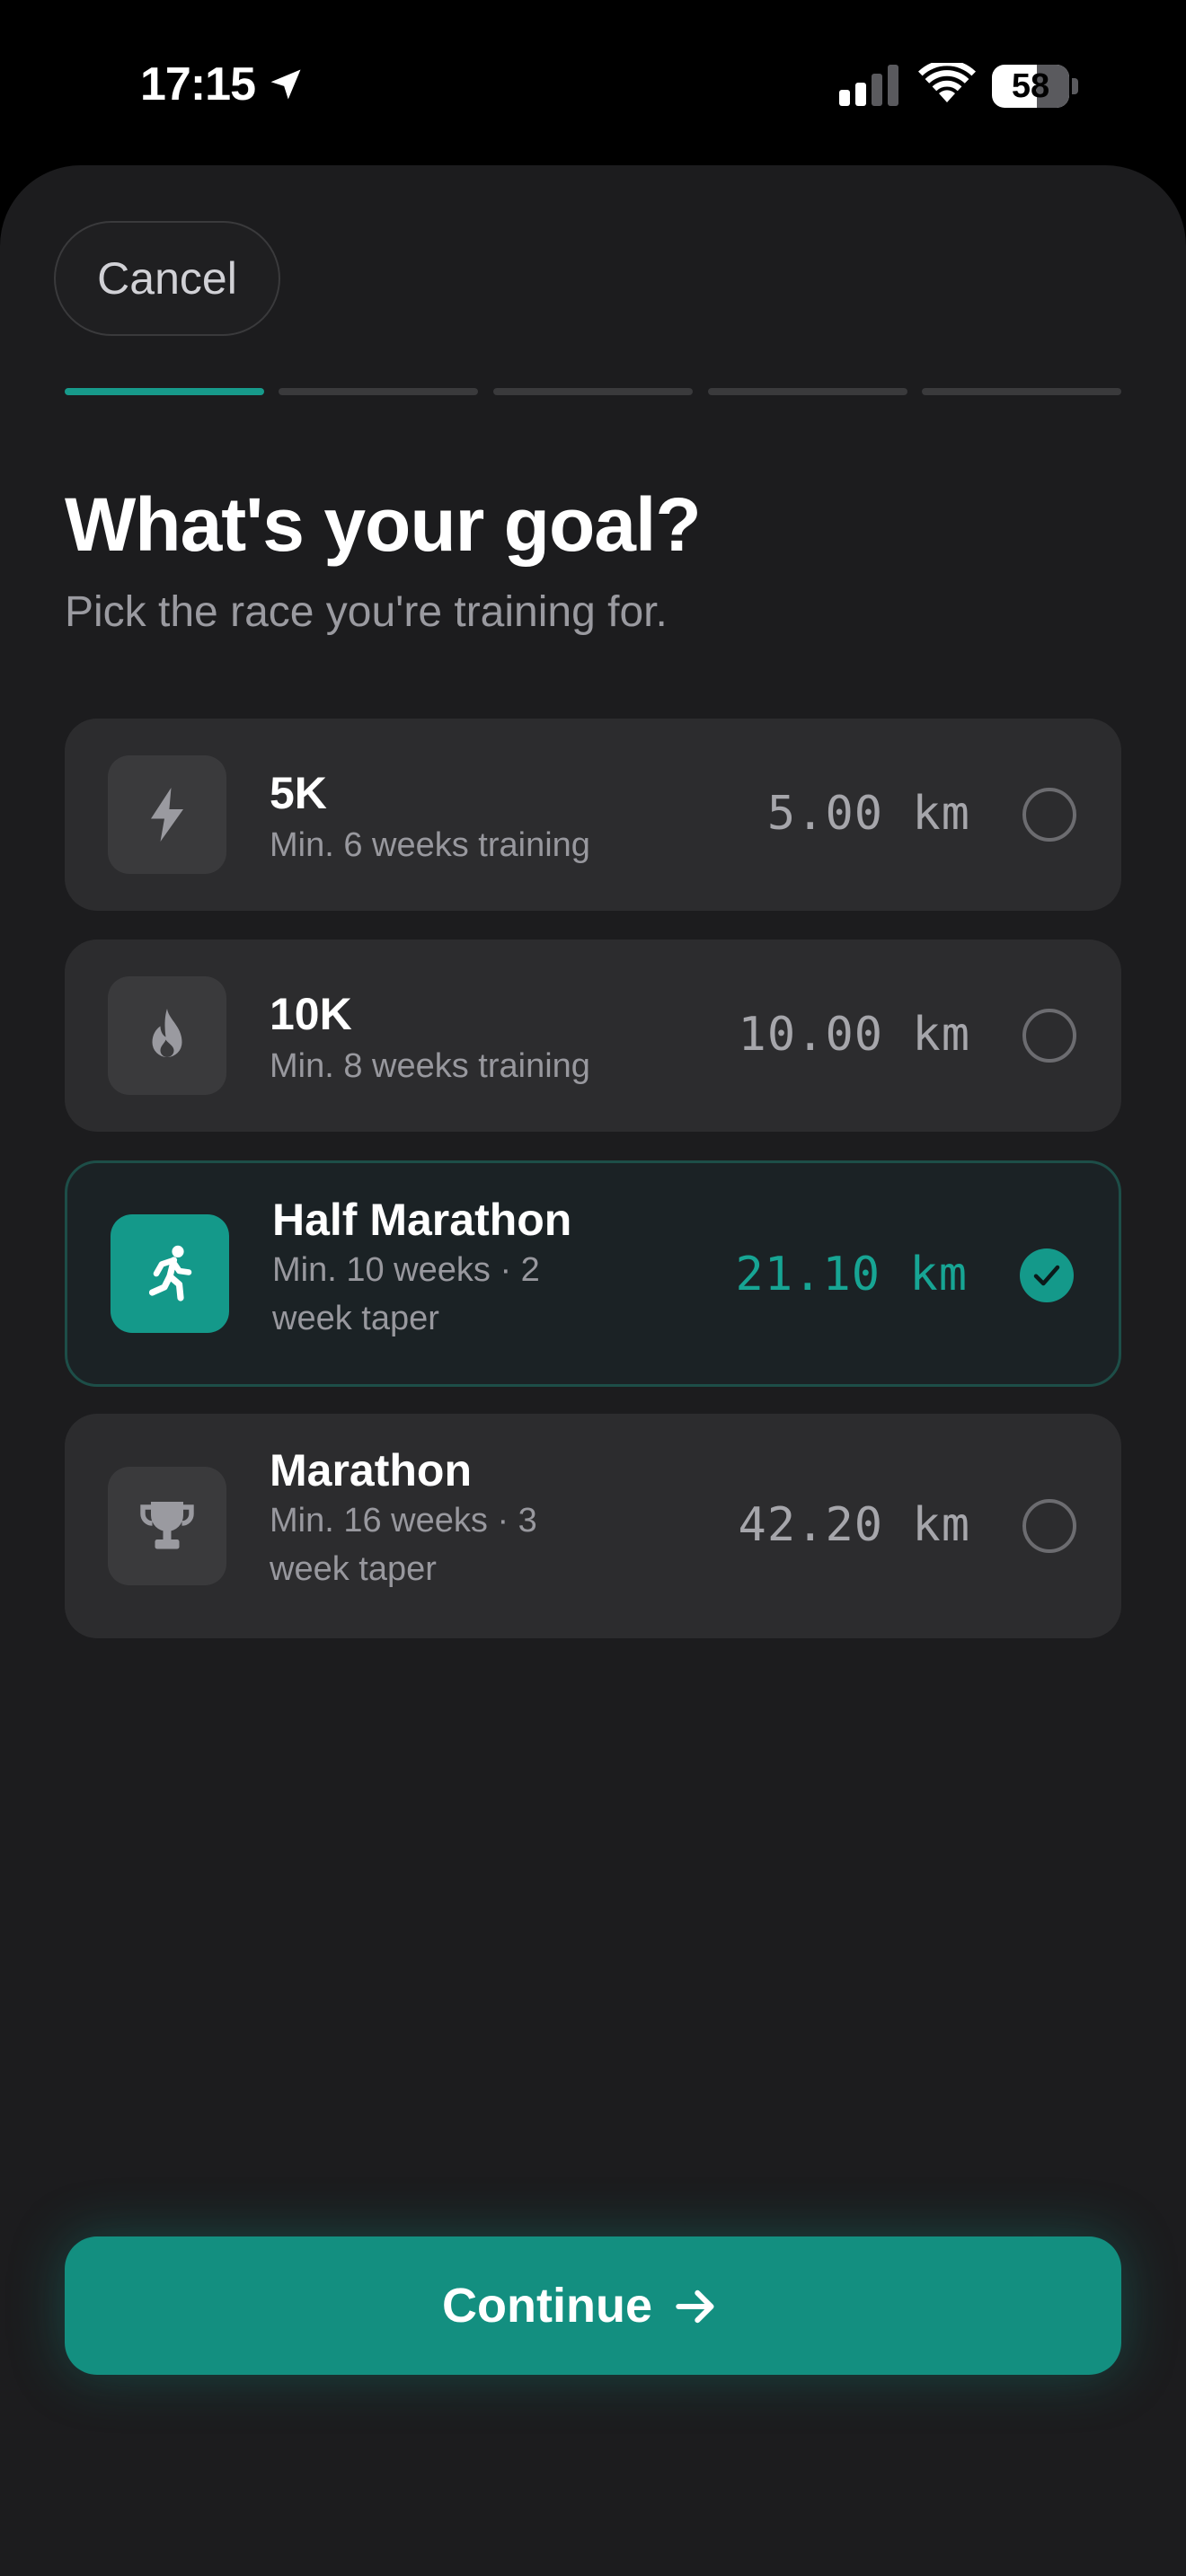 This screenshot has height=2576, width=1186. What do you see at coordinates (430, 1066) in the screenshot?
I see `option-description: Min. 8 weeks training` at bounding box center [430, 1066].